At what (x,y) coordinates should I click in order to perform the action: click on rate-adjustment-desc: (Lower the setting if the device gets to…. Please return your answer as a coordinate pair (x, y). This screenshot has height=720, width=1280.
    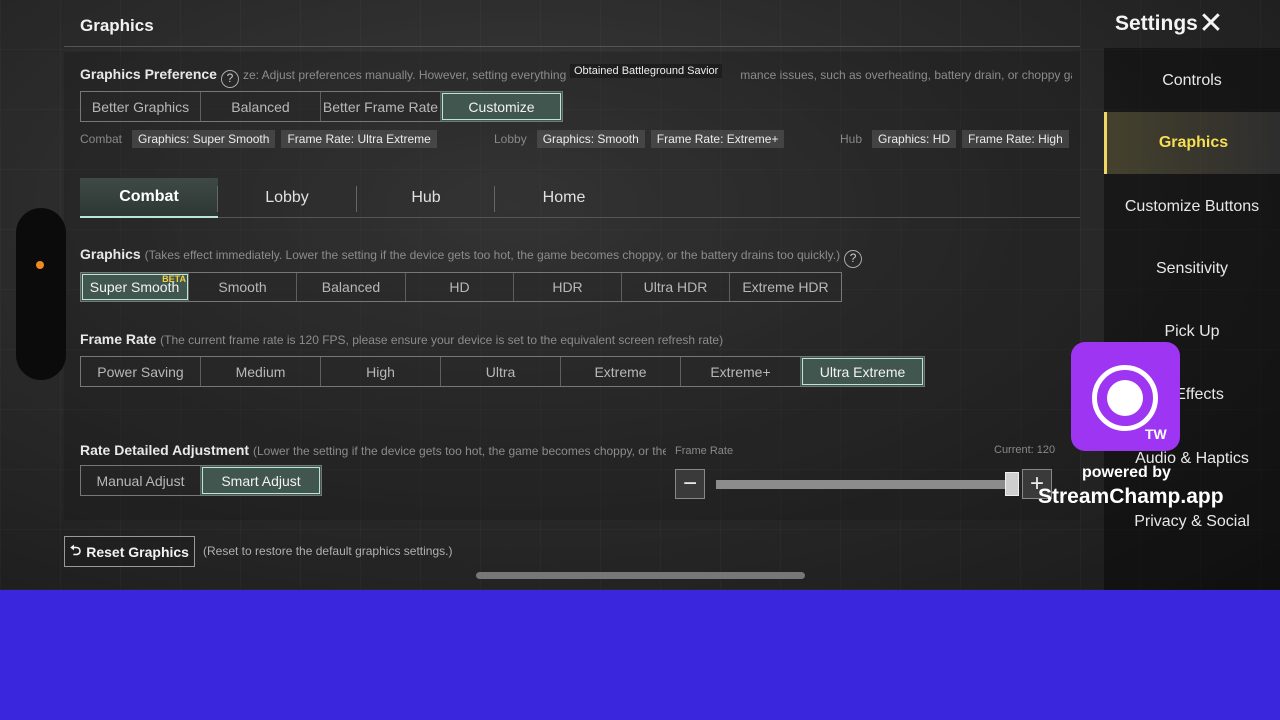
    Looking at the image, I should click on (459, 451).